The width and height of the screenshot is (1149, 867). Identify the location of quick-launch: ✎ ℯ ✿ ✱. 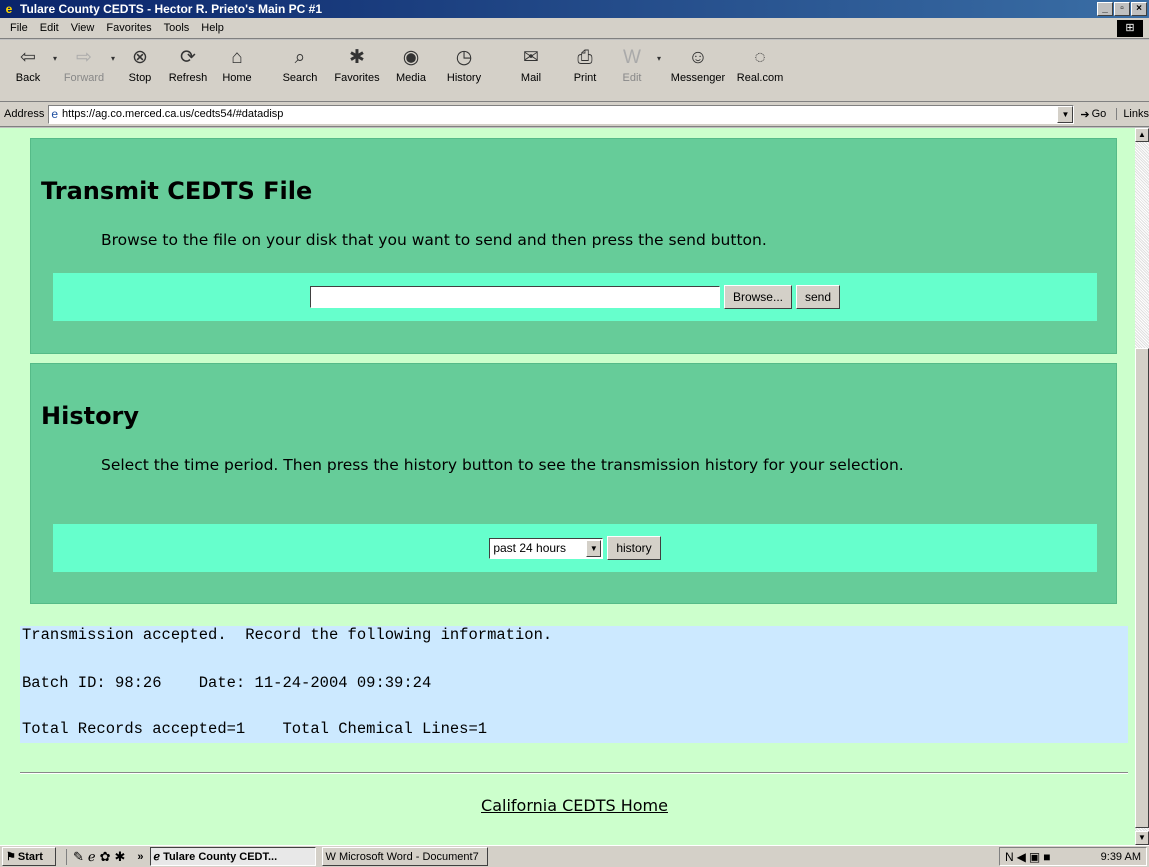
(98, 856).